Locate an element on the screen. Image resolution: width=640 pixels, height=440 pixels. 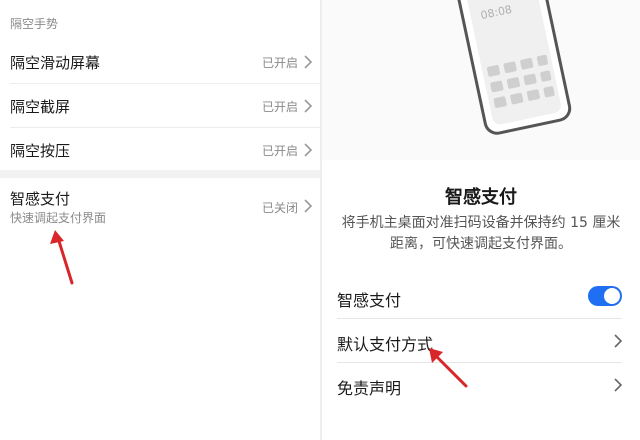
row-label: 隔空截屏 is located at coordinates (40, 107).